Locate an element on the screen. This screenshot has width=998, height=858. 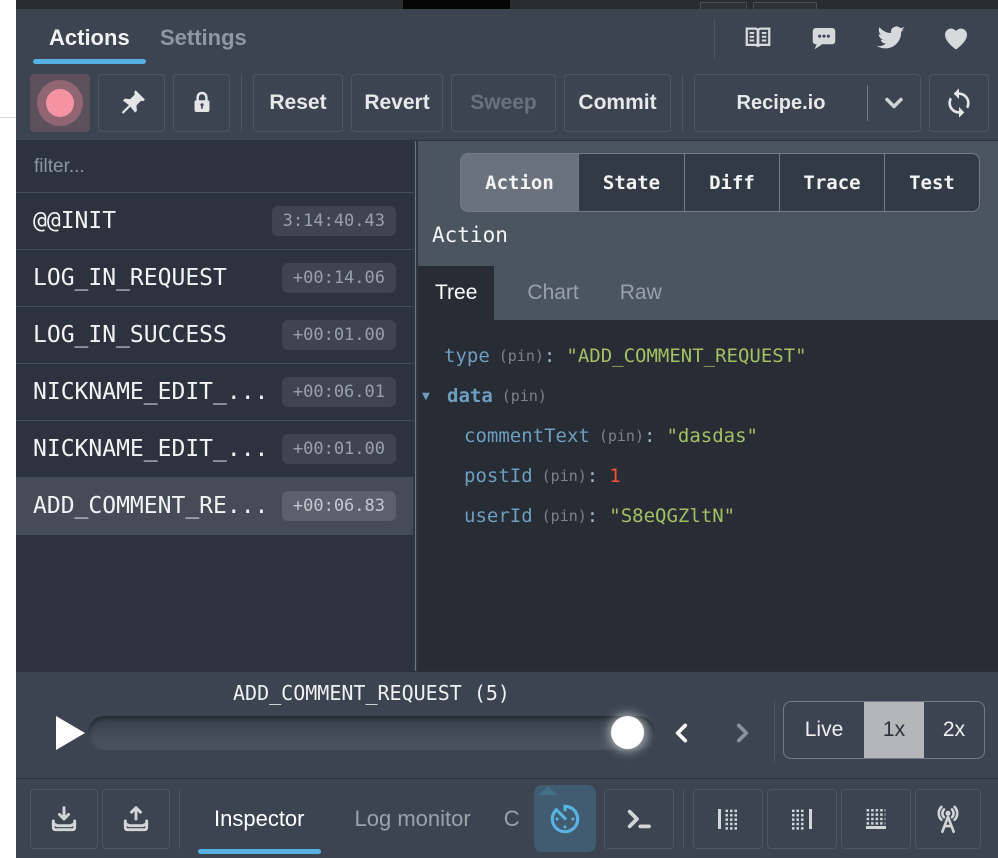
tree-key: data is located at coordinates (470, 396).